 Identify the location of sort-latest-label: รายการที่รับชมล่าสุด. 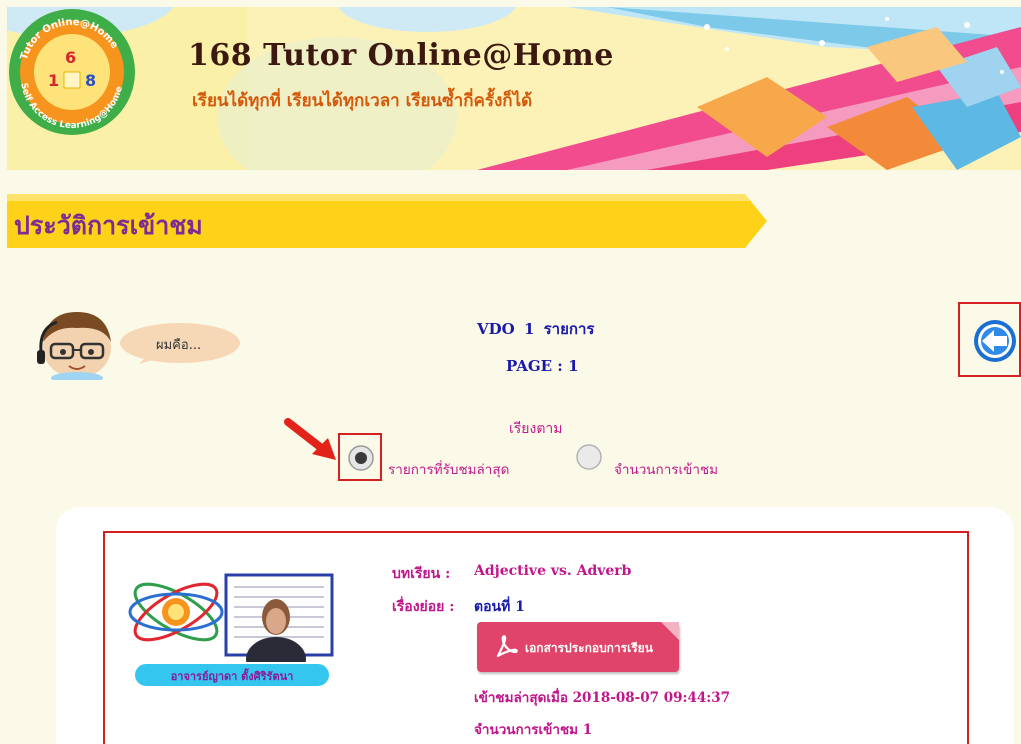
(448, 469).